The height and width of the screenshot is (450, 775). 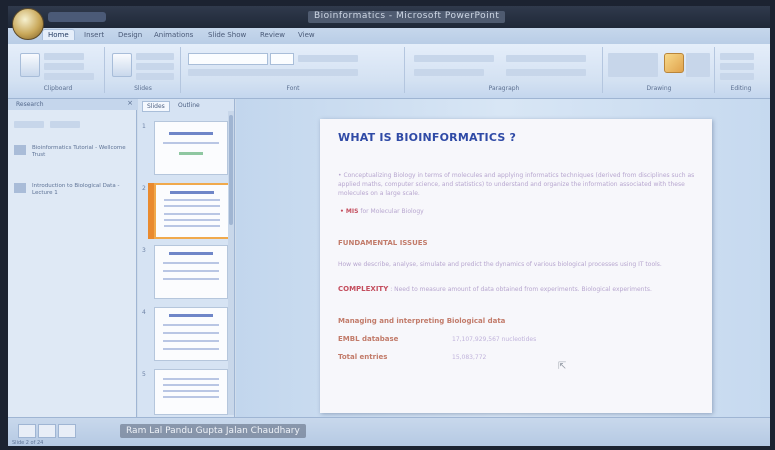 I want to click on row-key: Total entries, so click(x=363, y=357).